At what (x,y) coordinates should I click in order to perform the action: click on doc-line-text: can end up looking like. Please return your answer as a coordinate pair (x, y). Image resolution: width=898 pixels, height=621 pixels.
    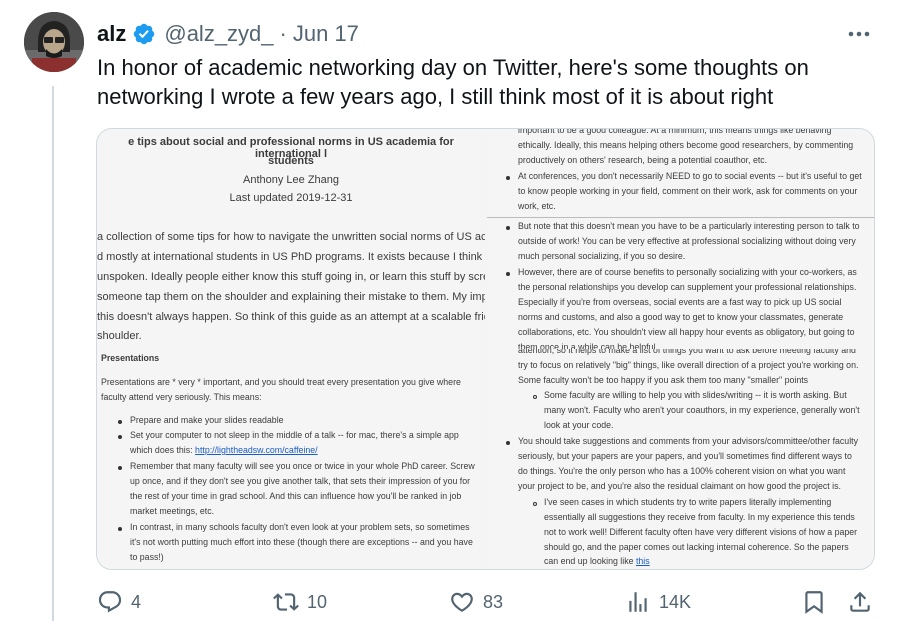
    Looking at the image, I should click on (590, 561).